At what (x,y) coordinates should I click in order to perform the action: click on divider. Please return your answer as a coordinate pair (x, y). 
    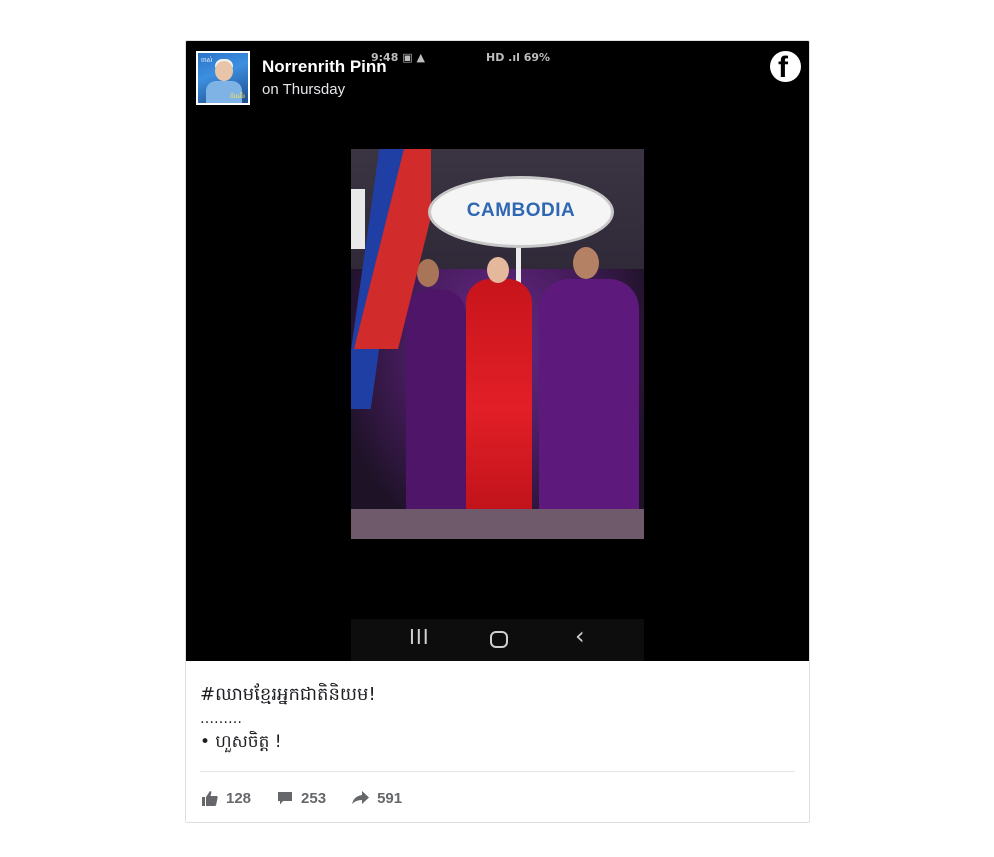
    Looking at the image, I should click on (497, 771).